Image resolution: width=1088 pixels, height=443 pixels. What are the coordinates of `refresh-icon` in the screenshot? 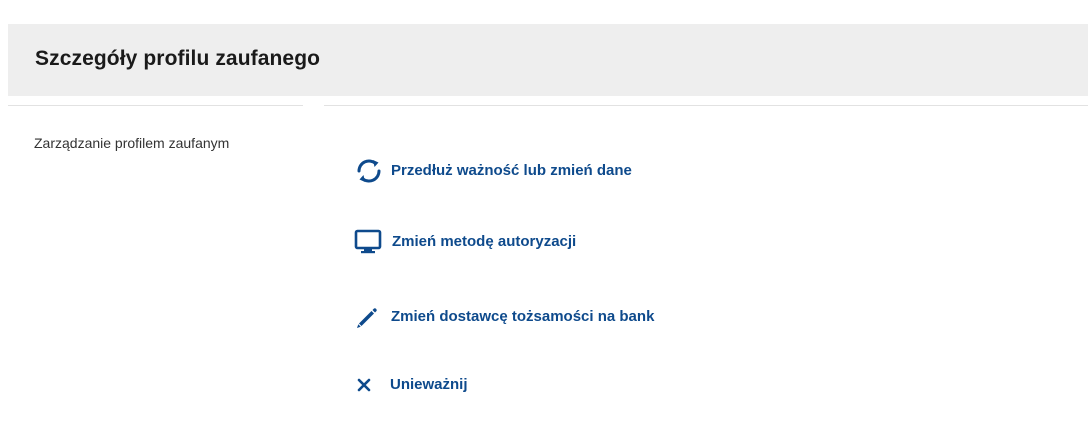 It's located at (369, 171).